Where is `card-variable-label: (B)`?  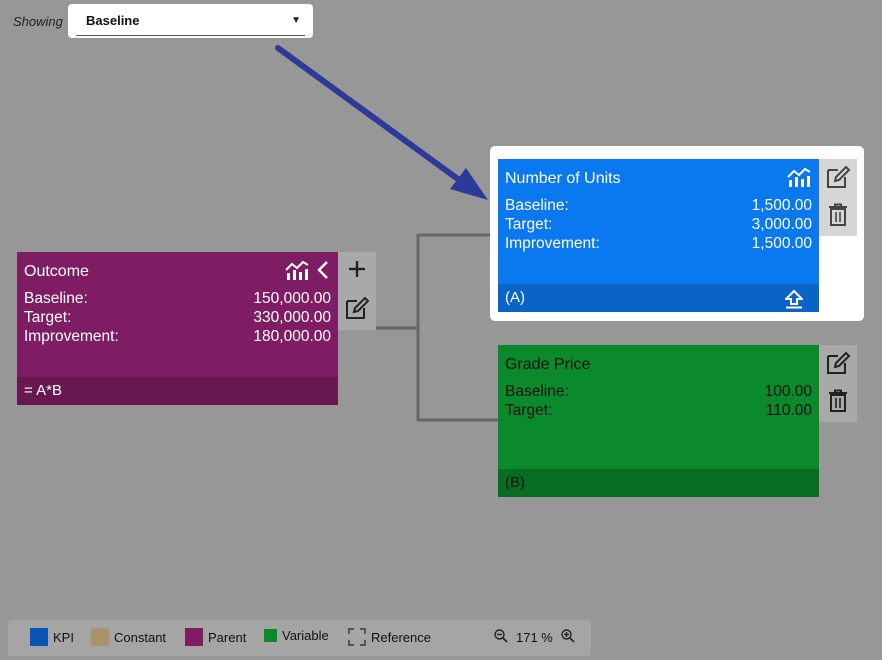
card-variable-label: (B) is located at coordinates (658, 483).